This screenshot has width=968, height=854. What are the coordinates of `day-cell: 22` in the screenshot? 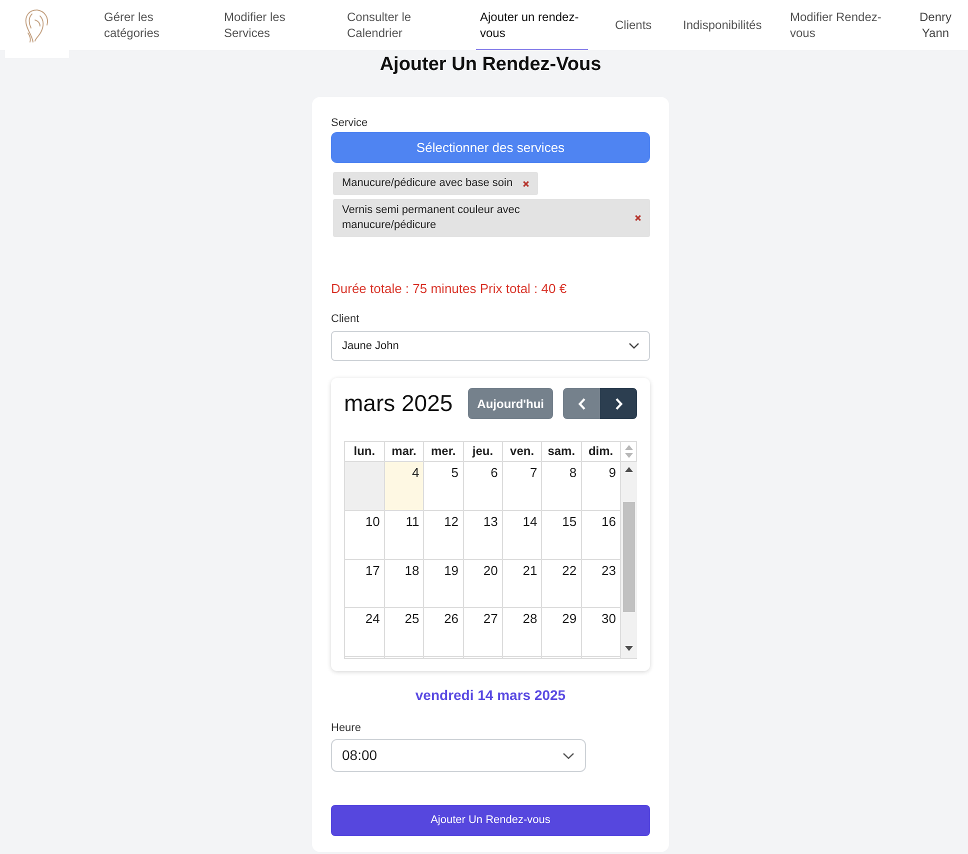 It's located at (562, 583).